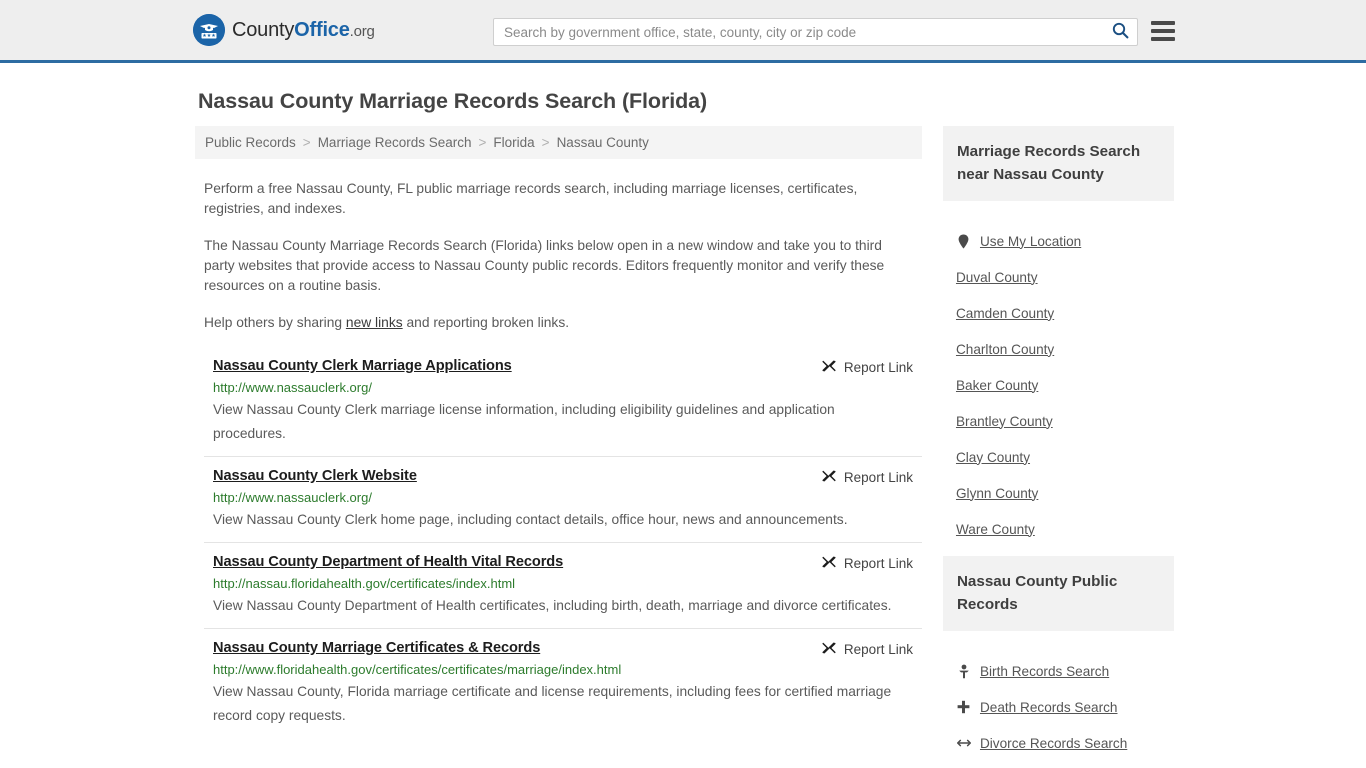 The width and height of the screenshot is (1366, 768). What do you see at coordinates (362, 31) in the screenshot?
I see `logo-word-org: .org` at bounding box center [362, 31].